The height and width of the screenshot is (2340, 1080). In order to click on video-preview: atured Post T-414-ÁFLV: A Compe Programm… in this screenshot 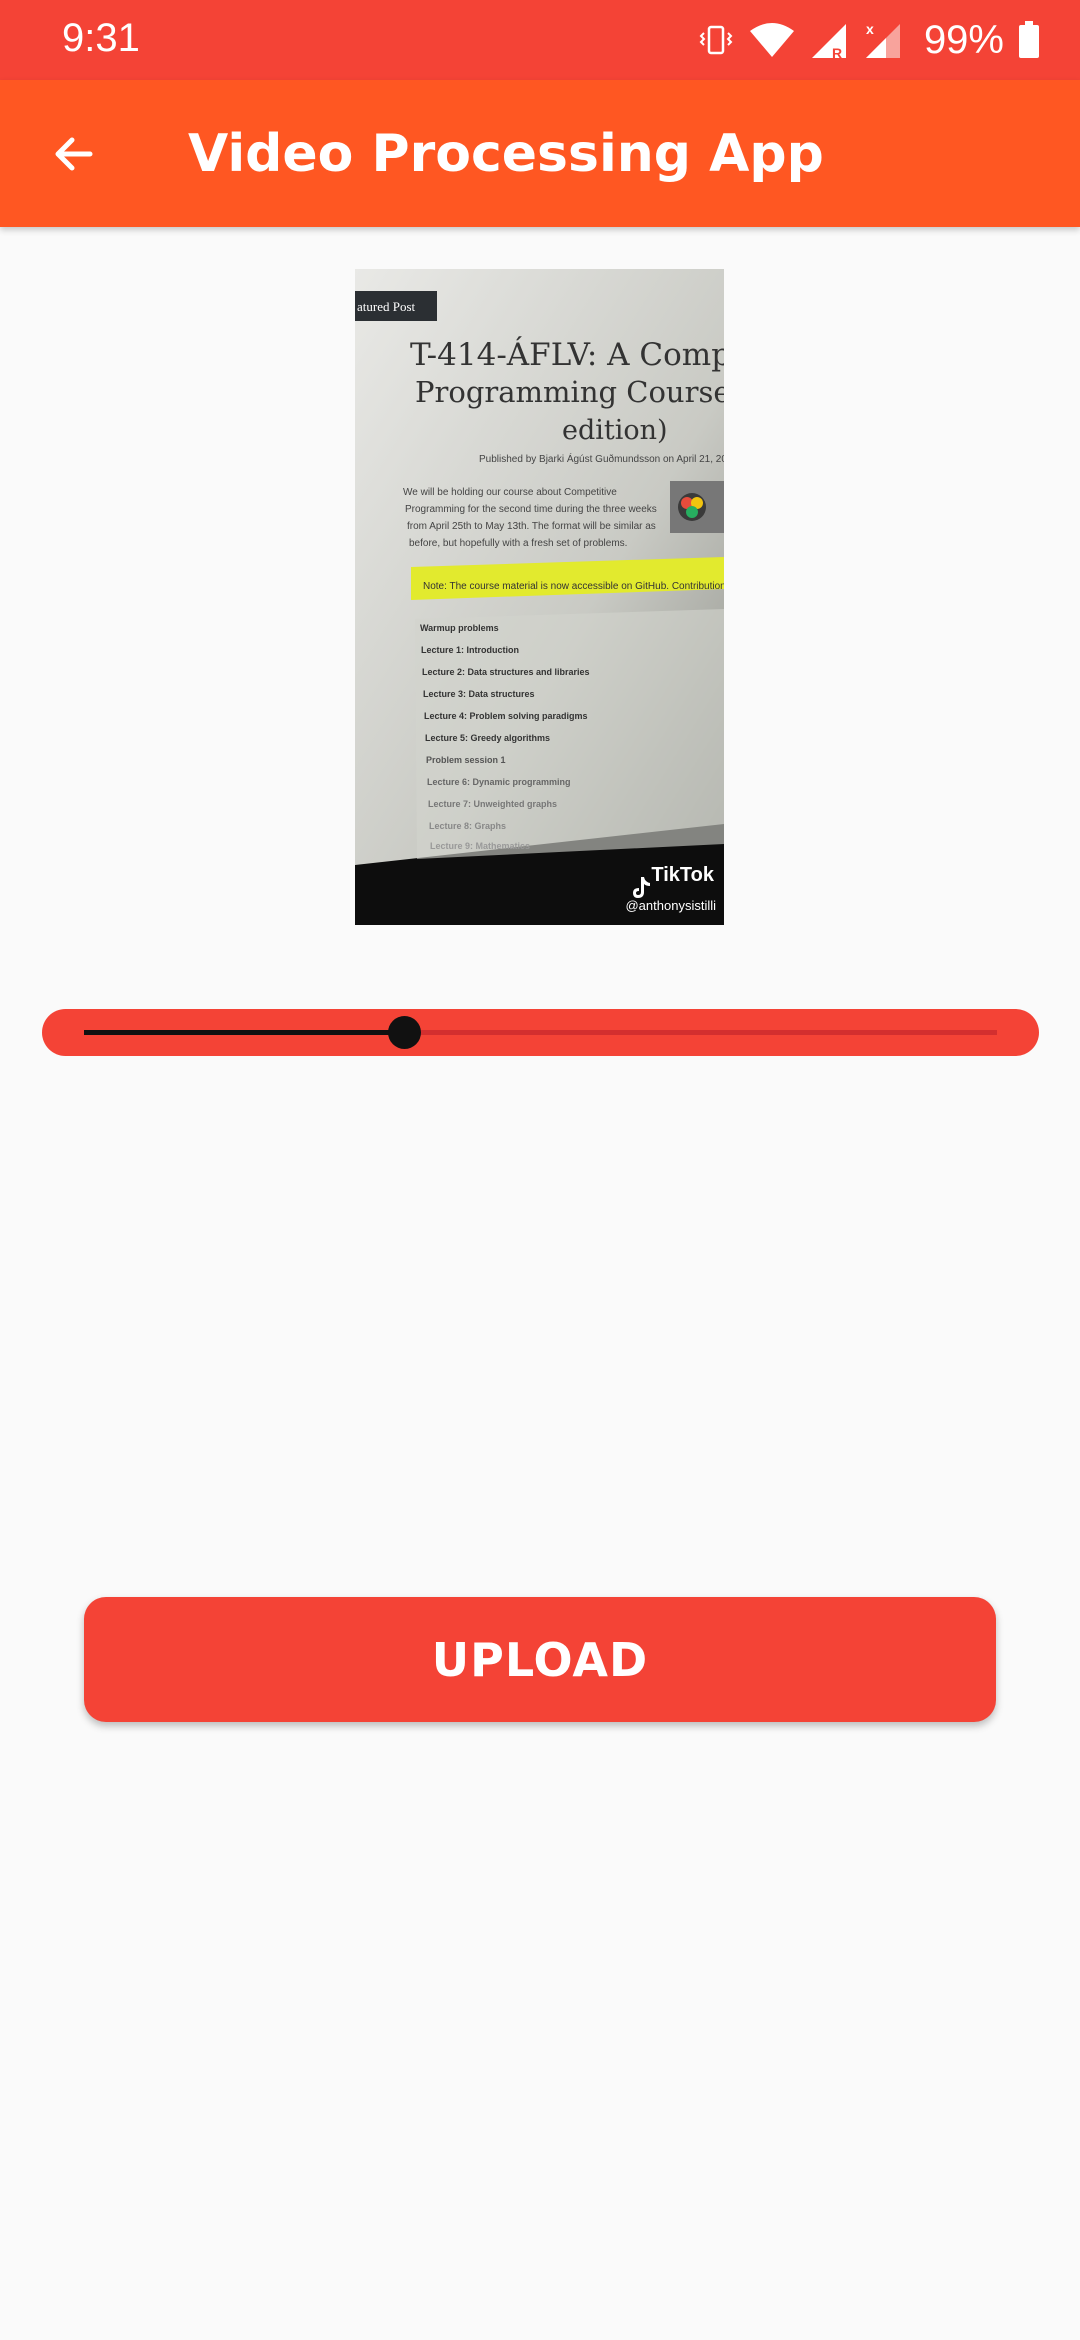, I will do `click(539, 597)`.